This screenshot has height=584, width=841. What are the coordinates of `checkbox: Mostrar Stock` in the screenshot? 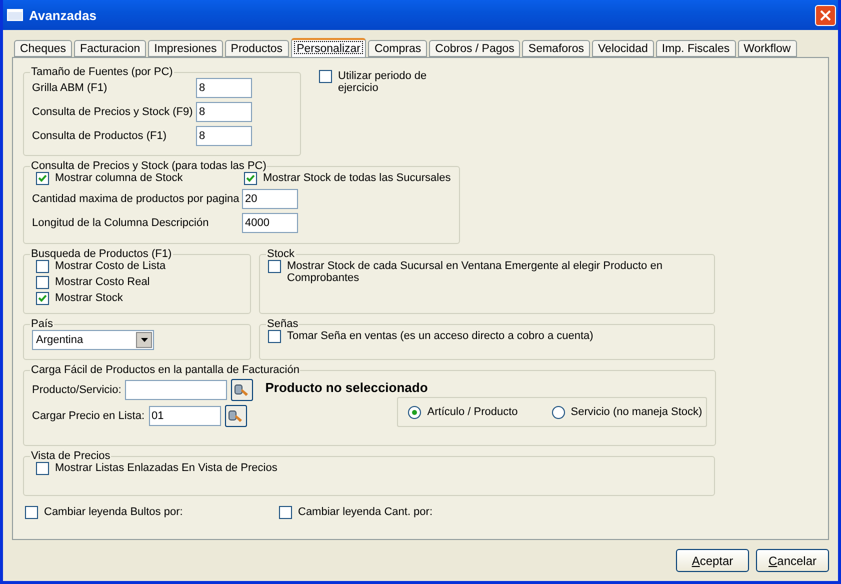 It's located at (139, 298).